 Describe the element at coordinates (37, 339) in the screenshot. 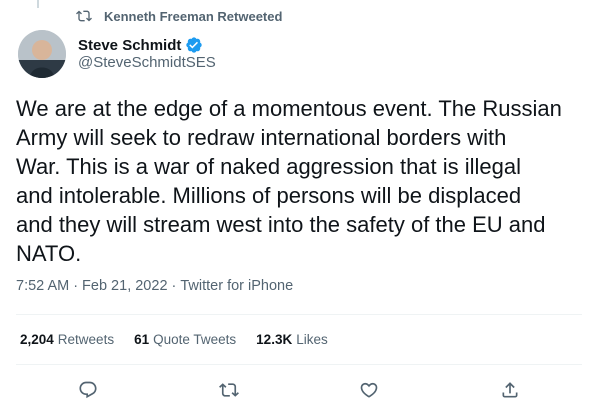

I see `retweets-count: 2,204` at that location.